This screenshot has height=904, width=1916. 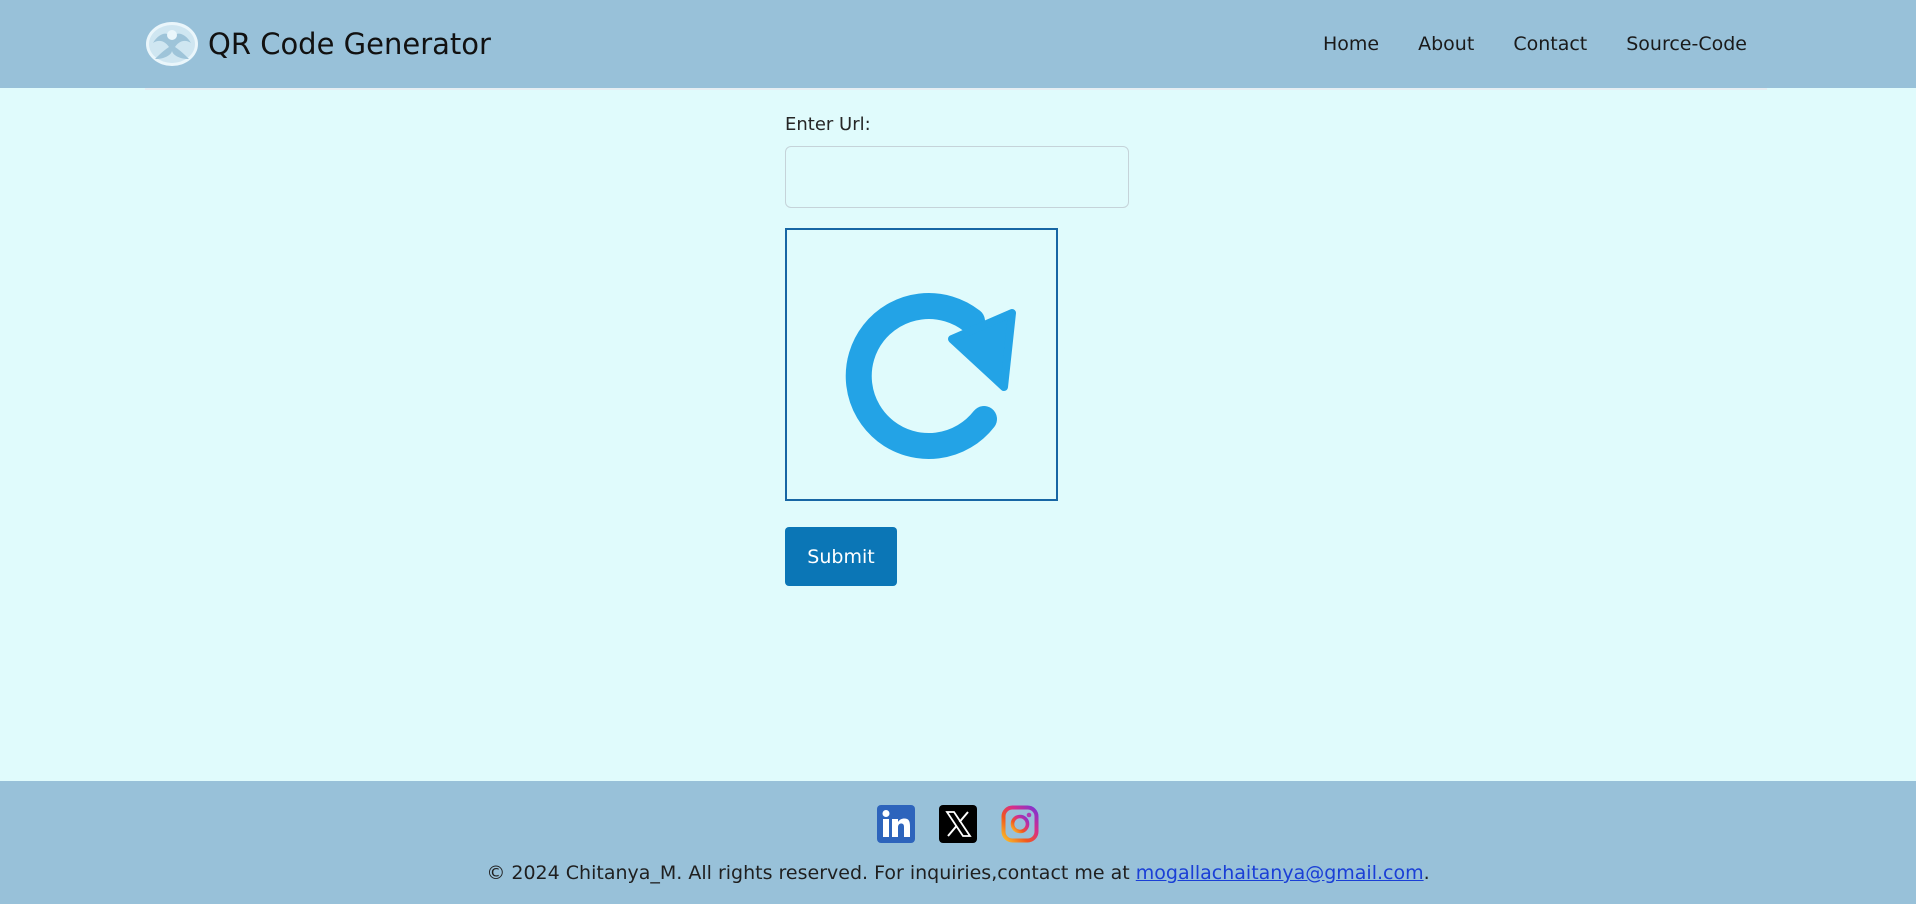 I want to click on social-links, so click(x=958, y=824).